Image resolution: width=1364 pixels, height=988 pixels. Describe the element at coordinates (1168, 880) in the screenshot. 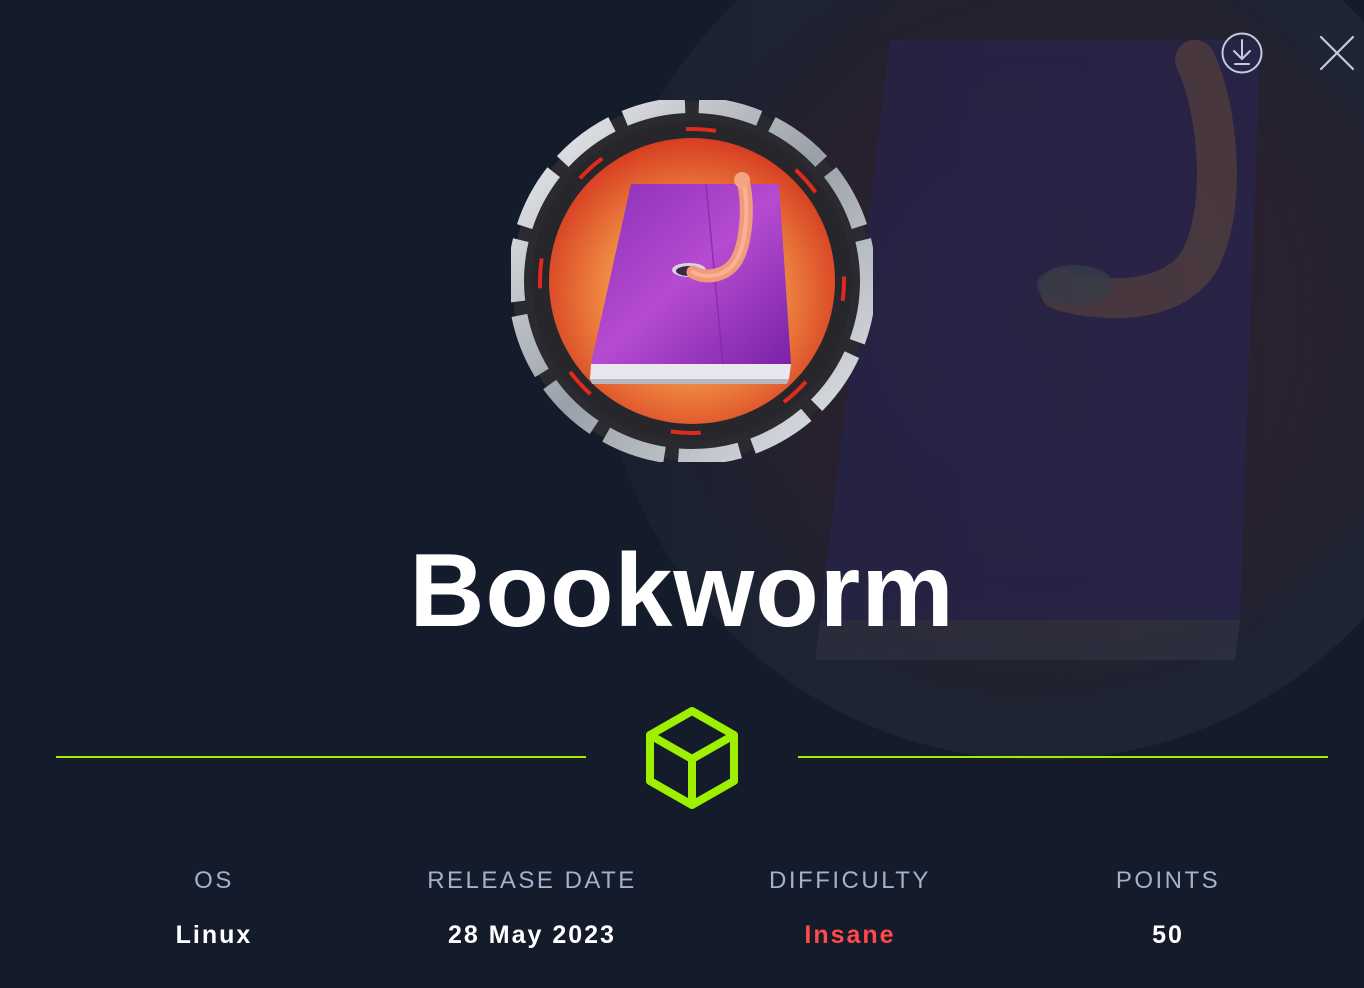

I see `stat-points-label: POINTS` at that location.